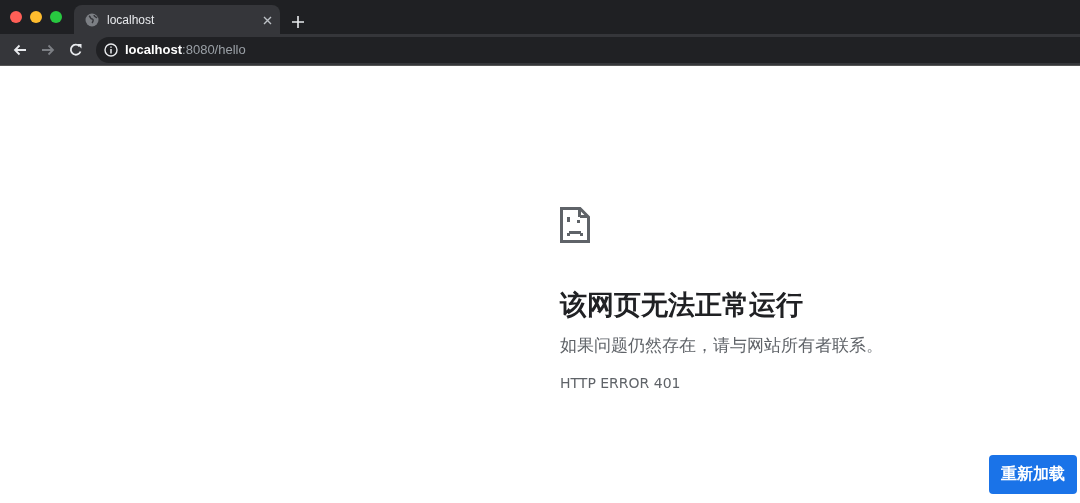 This screenshot has width=1080, height=503. I want to click on reload-button: 重新加载, so click(1033, 474).